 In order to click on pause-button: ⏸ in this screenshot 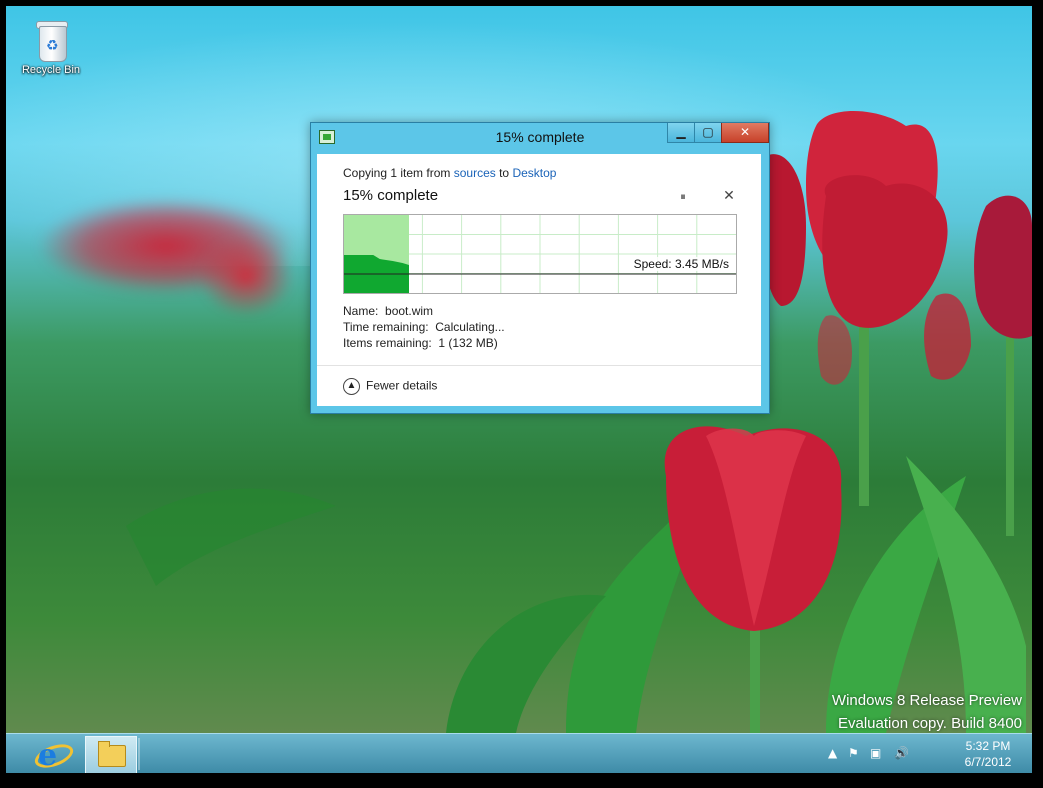, I will do `click(683, 197)`.